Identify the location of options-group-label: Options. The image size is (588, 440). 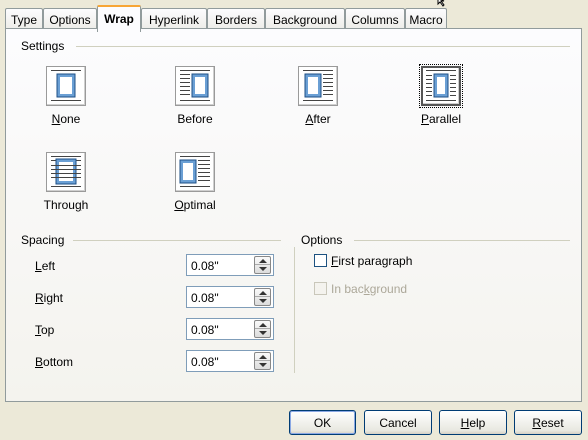
(322, 240).